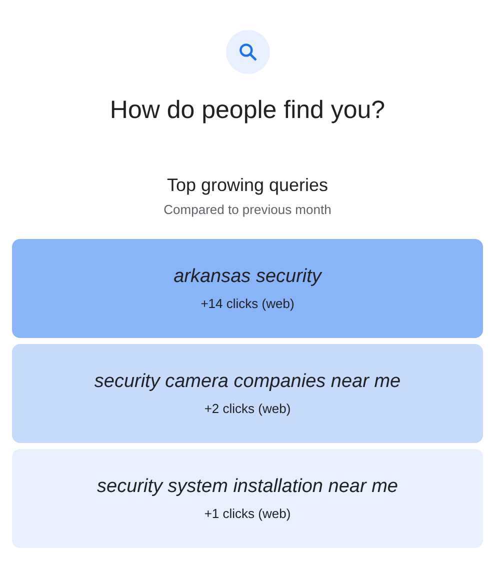 The width and height of the screenshot is (495, 566). What do you see at coordinates (248, 110) in the screenshot?
I see `page-title: How do people find you?` at bounding box center [248, 110].